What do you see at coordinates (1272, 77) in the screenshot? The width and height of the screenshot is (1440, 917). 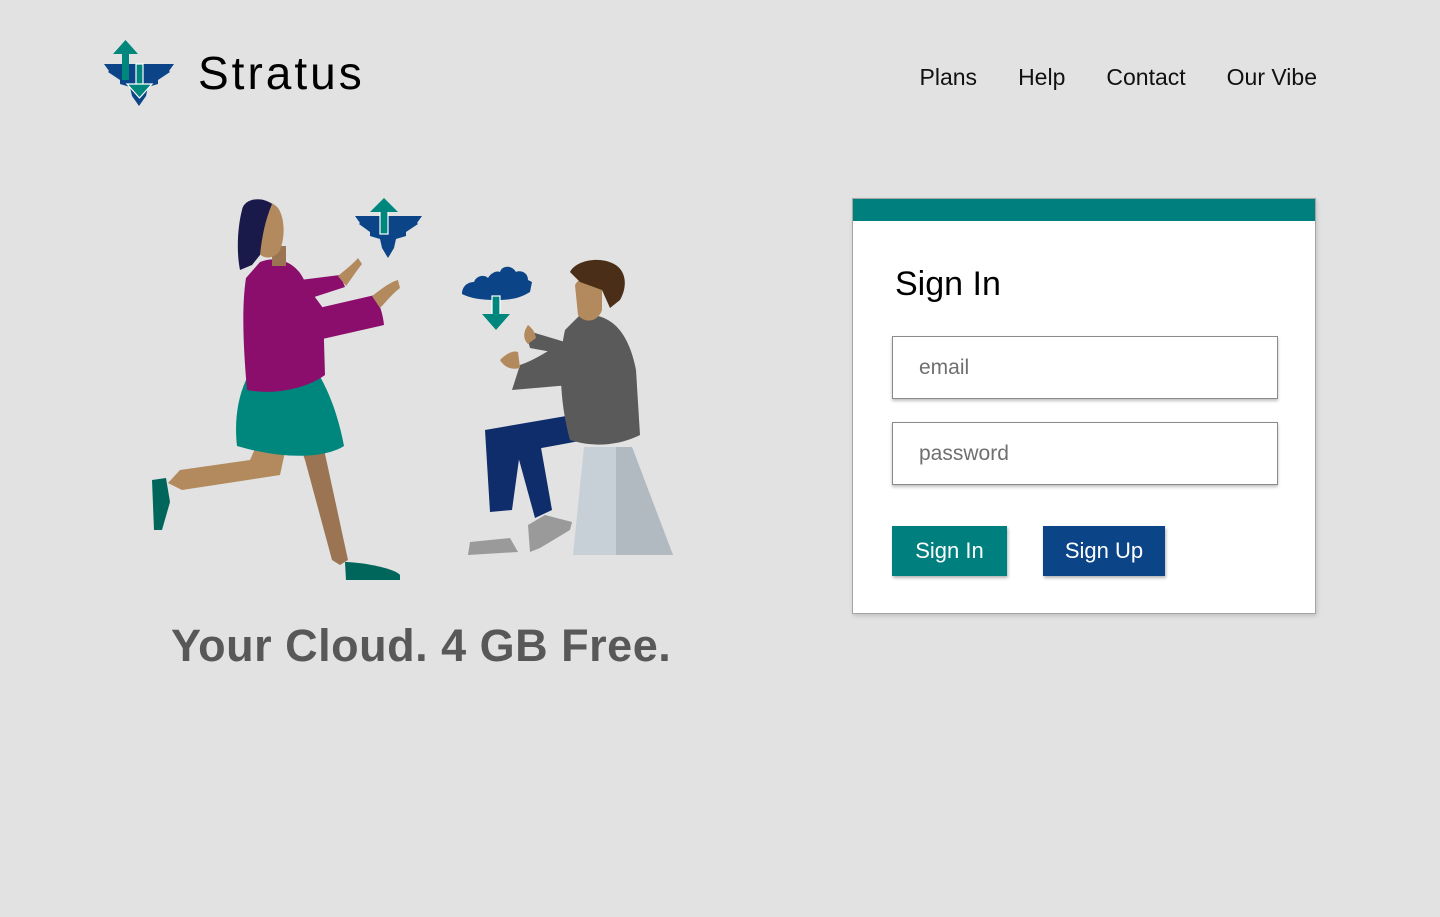 I see `nav-our-vibe: Our Vibe` at bounding box center [1272, 77].